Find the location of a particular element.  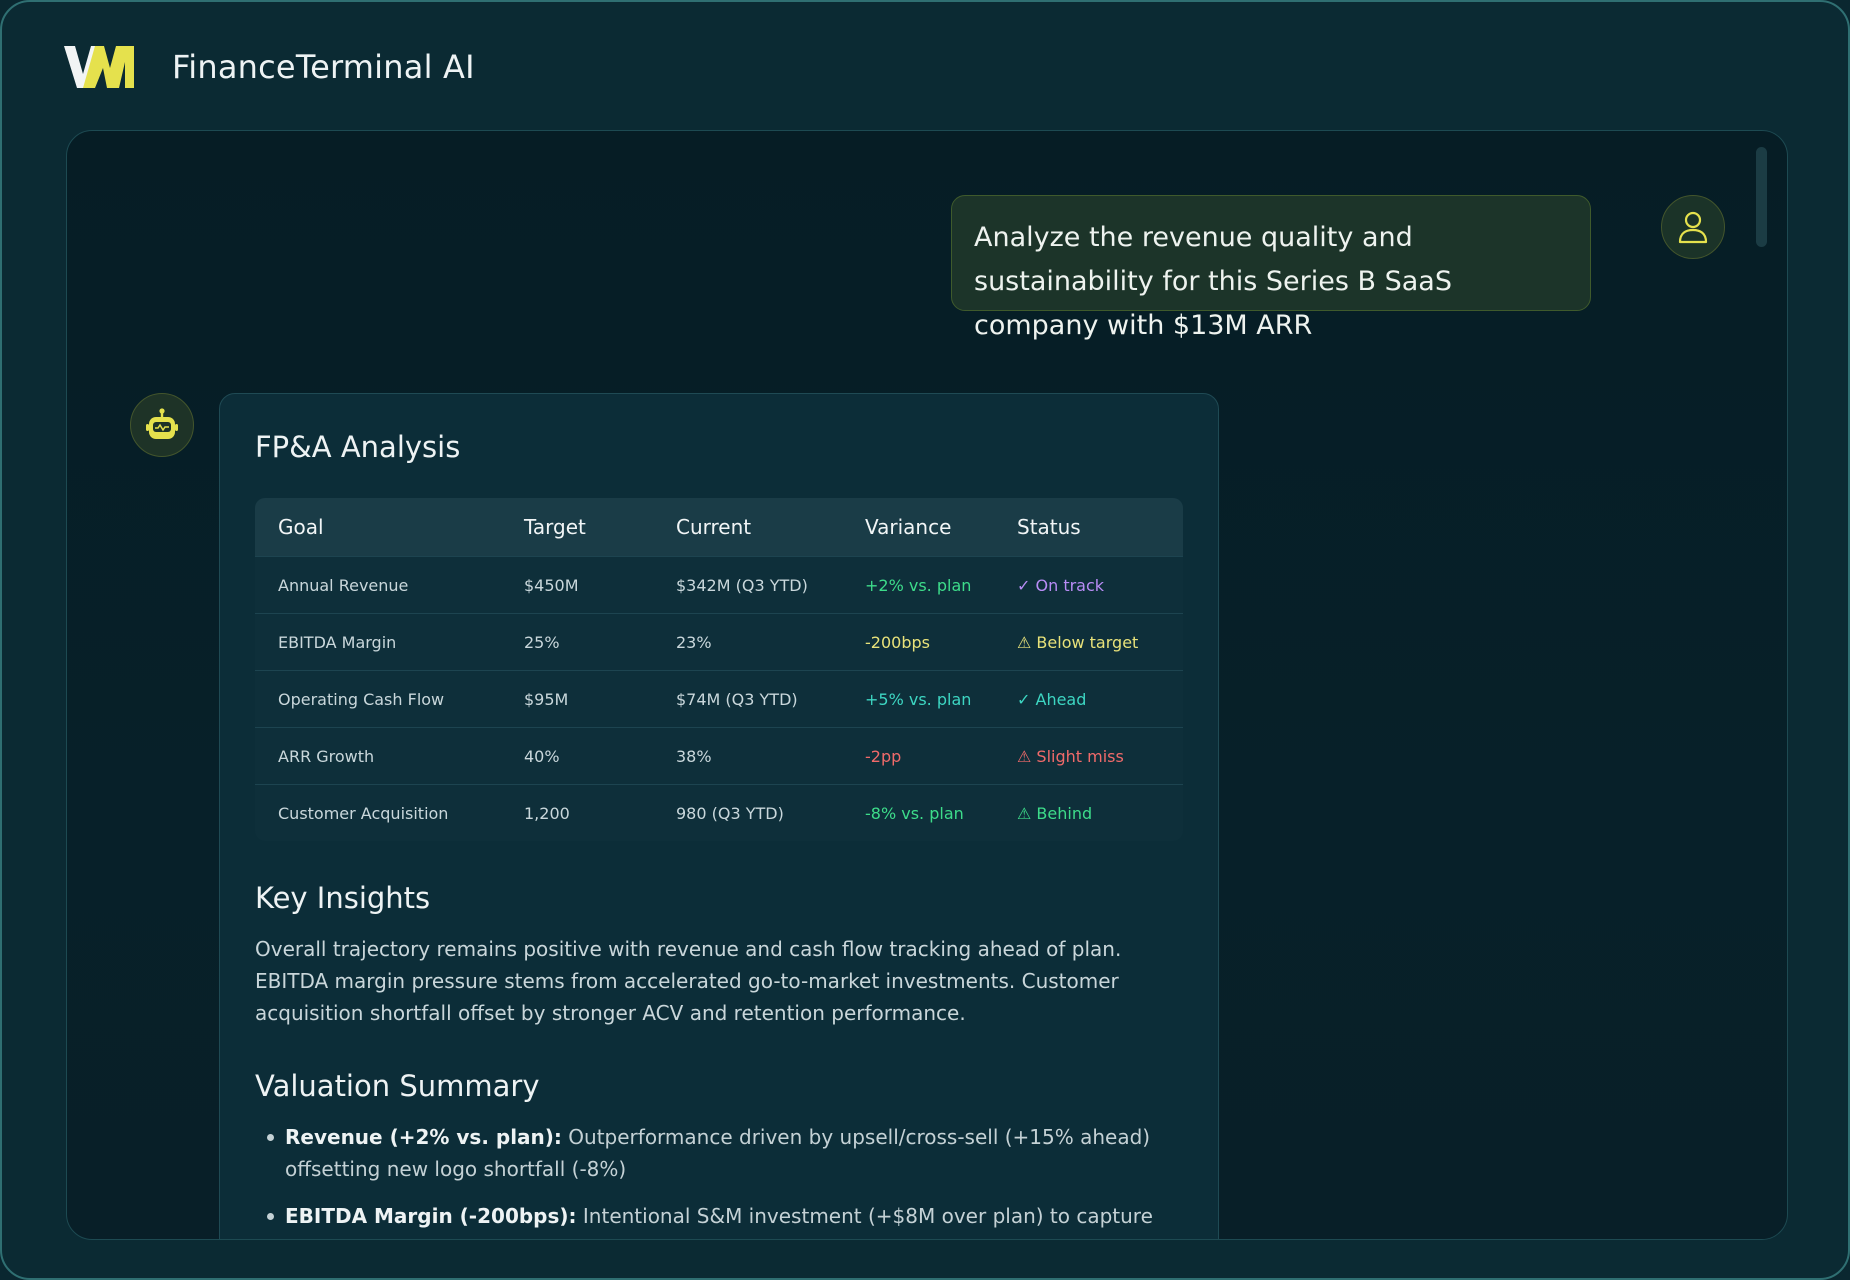

table-row: ARR Growth 40% 38% -2pp ⚠ Slight miss is located at coordinates (719, 755).